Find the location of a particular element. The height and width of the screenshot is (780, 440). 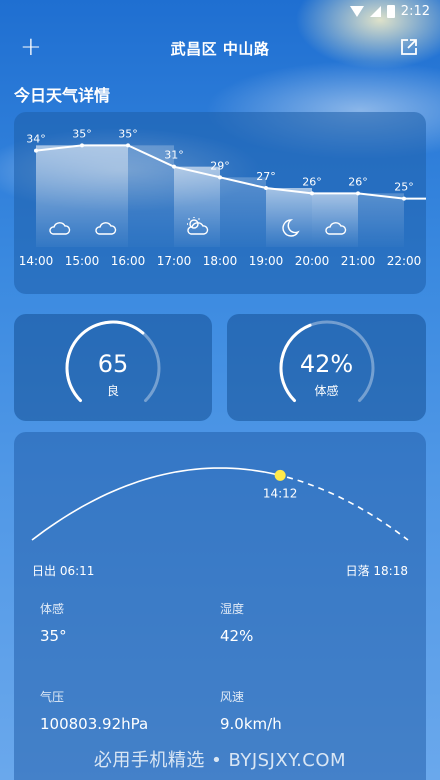

share-icon is located at coordinates (409, 47).